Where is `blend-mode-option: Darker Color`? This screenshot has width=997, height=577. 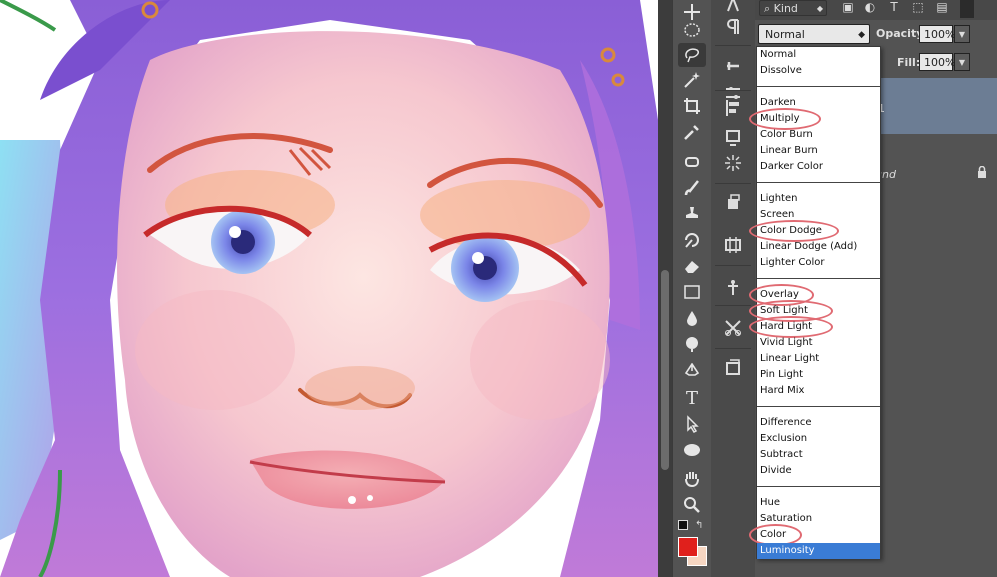
blend-mode-option: Darker Color is located at coordinates (818, 167).